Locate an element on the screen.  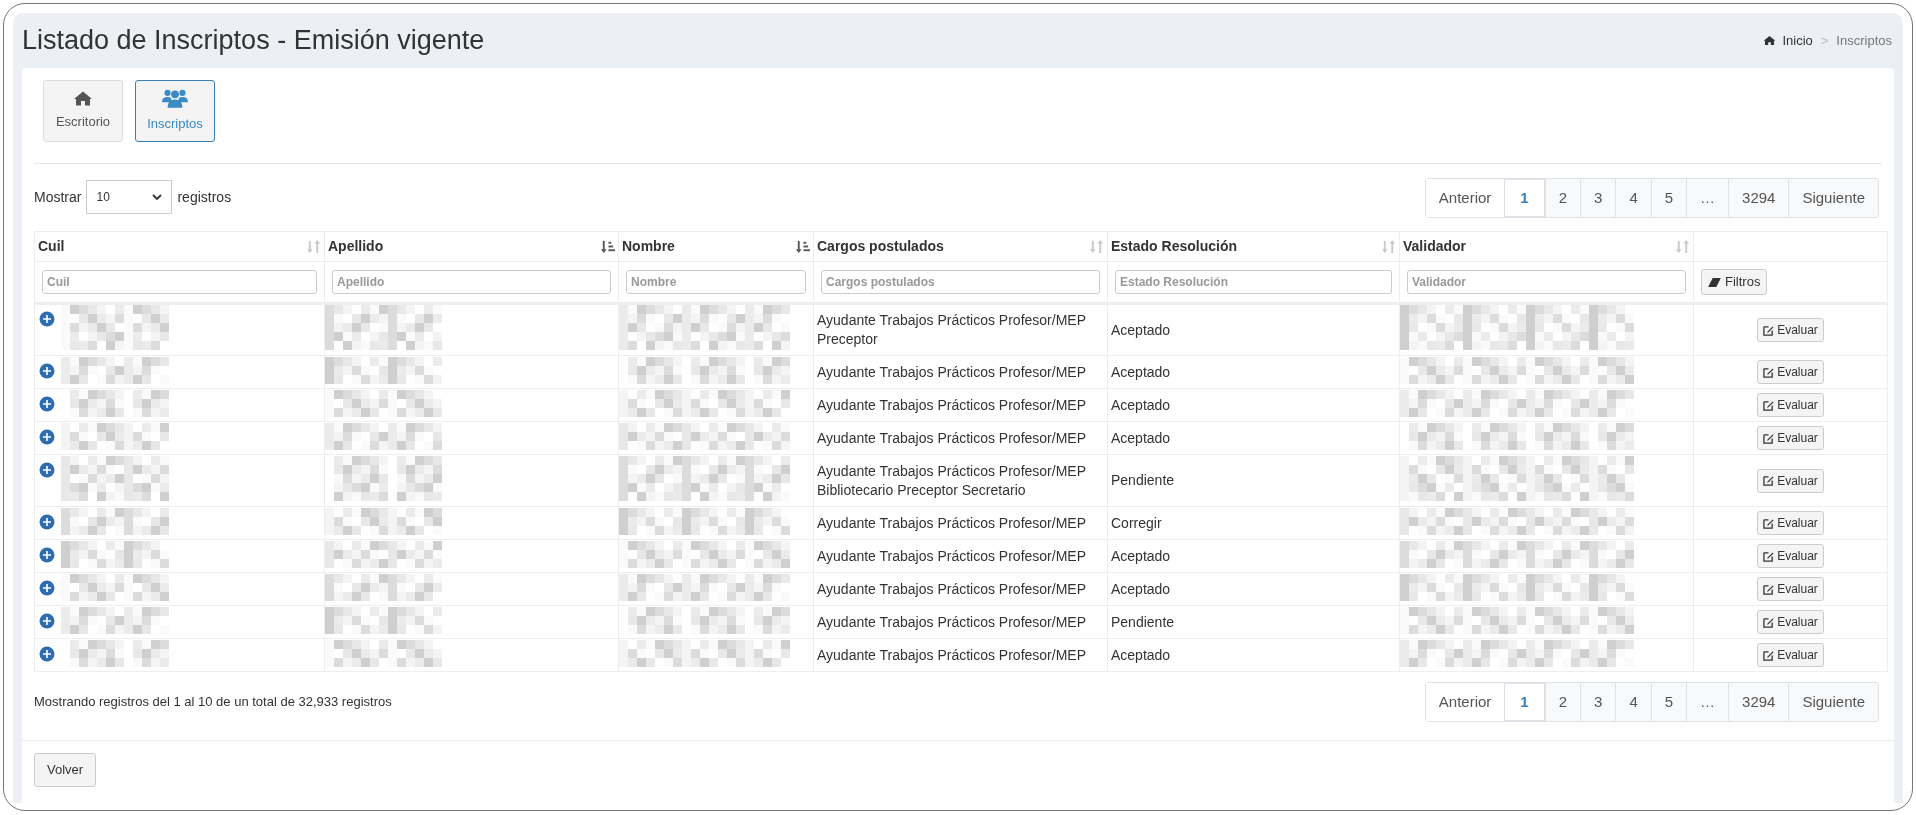
chevron-down-icon is located at coordinates (157, 197).